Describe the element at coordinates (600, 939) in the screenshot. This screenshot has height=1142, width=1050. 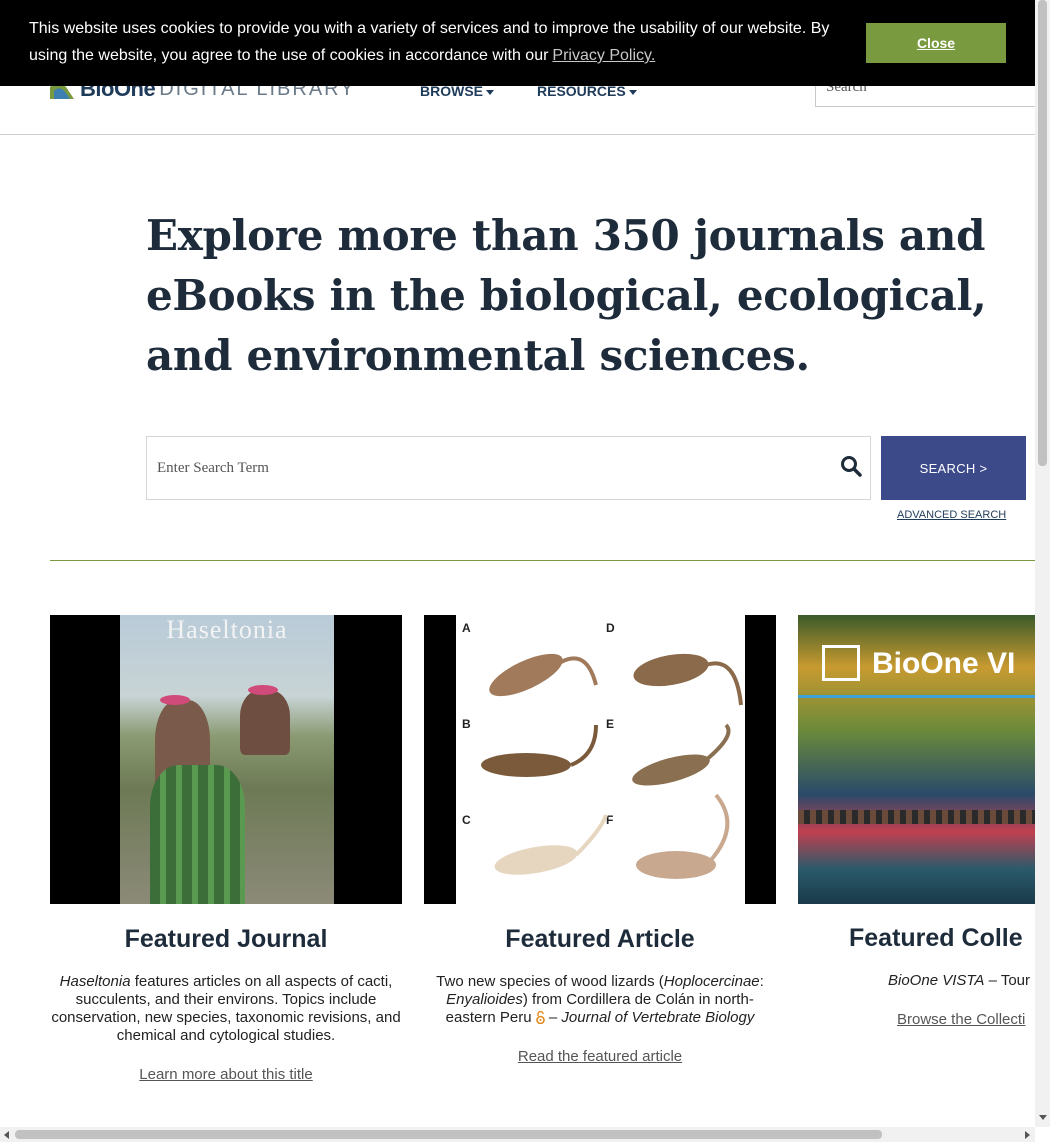
I see `featured-article-title: Featured Article` at that location.